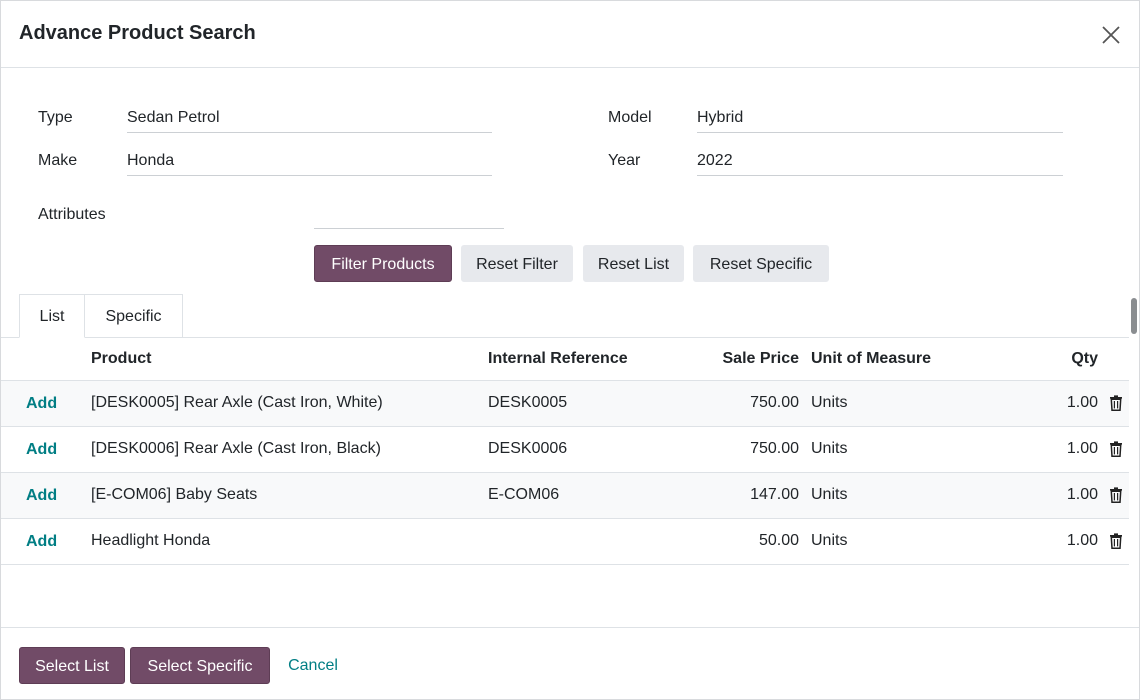 This screenshot has height=700, width=1140. I want to click on model-field: Hybrid, so click(880, 120).